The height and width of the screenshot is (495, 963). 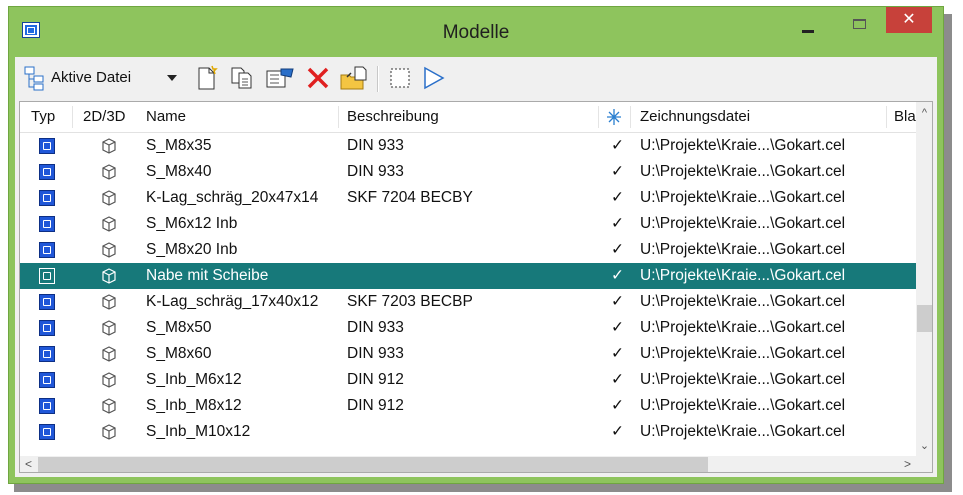 What do you see at coordinates (91, 77) in the screenshot?
I see `scope-dropdown: Aktive Datei` at bounding box center [91, 77].